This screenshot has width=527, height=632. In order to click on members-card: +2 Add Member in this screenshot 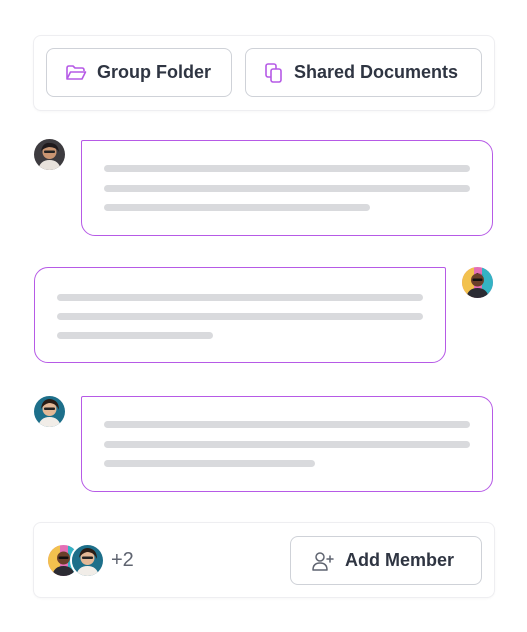, I will do `click(264, 560)`.